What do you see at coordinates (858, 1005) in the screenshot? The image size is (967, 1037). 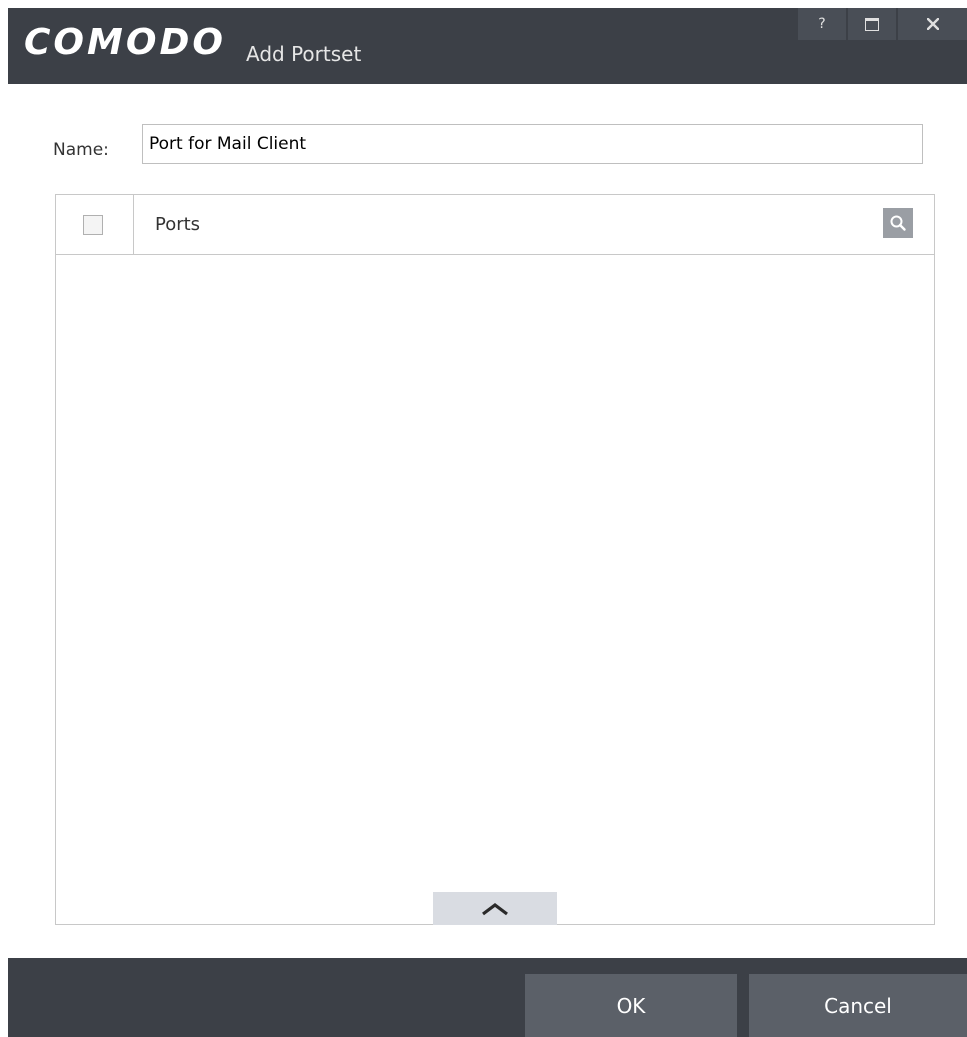 I see `cancel-button: Cancel` at bounding box center [858, 1005].